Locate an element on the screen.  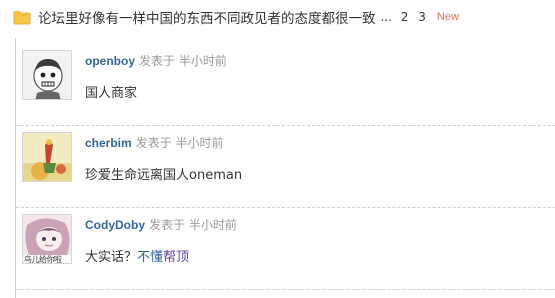
reply-message: 大实话？不懂帮顶 is located at coordinates (137, 255).